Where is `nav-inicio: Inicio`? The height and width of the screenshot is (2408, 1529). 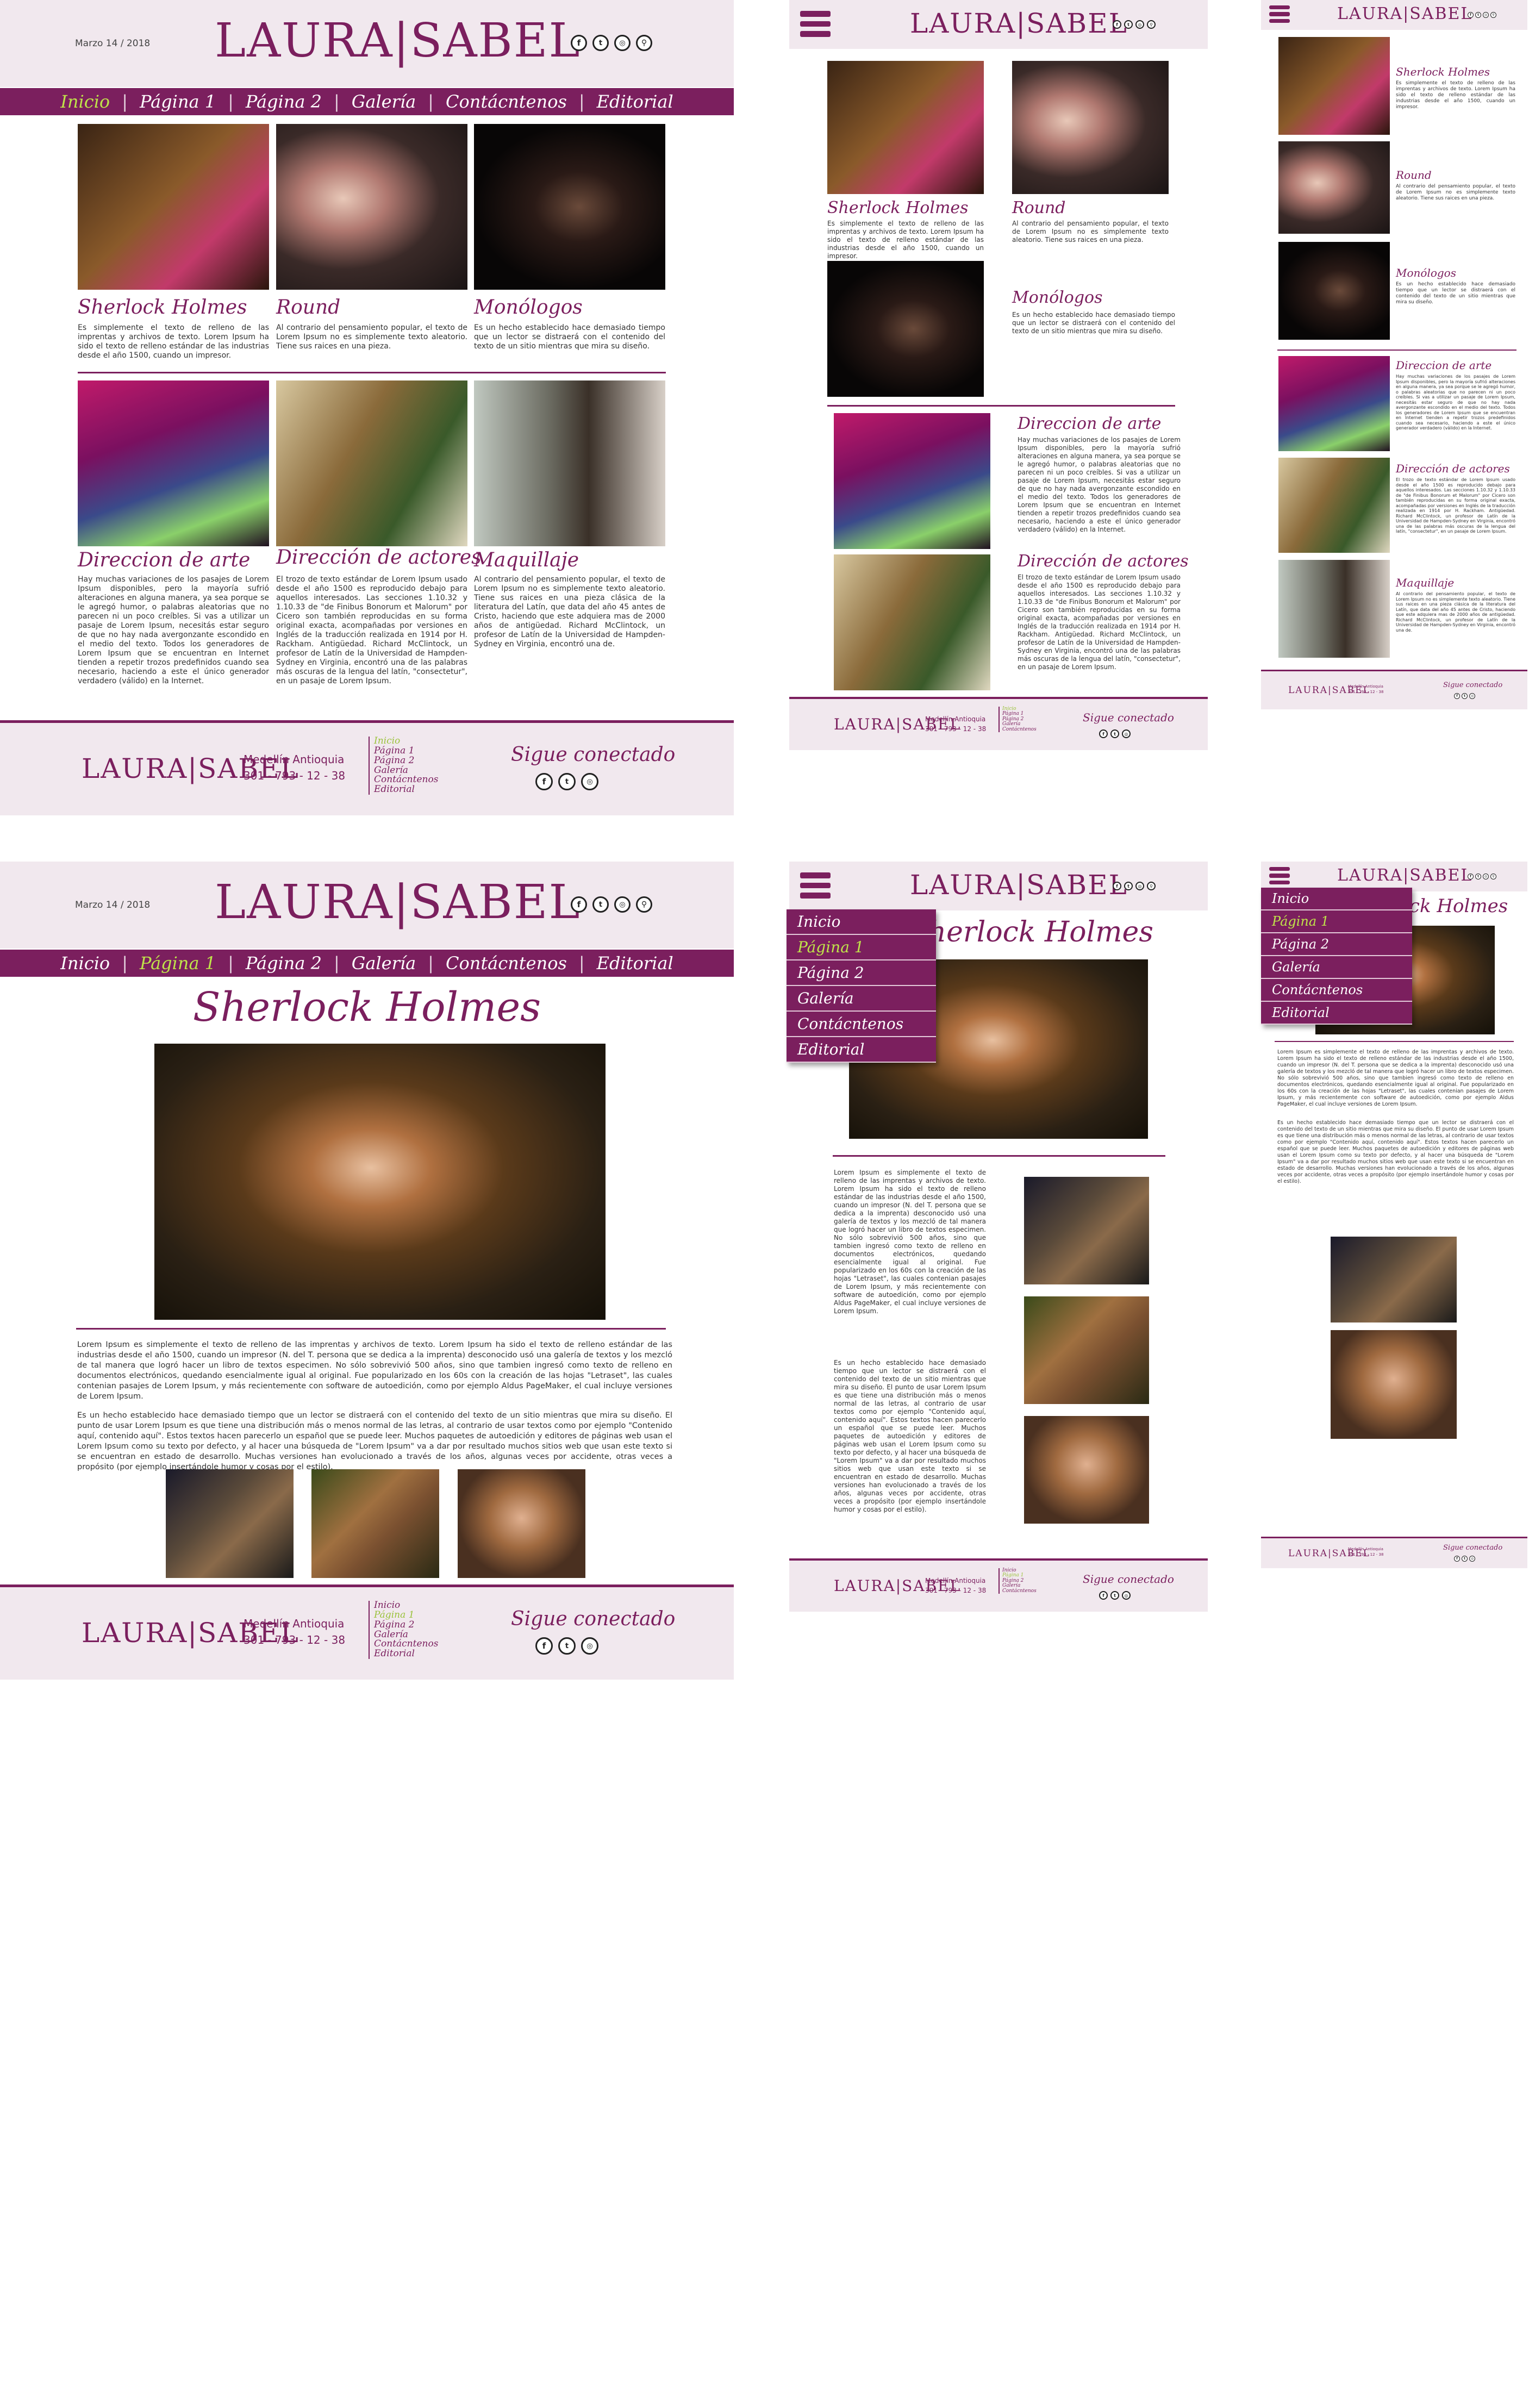 nav-inicio: Inicio is located at coordinates (85, 102).